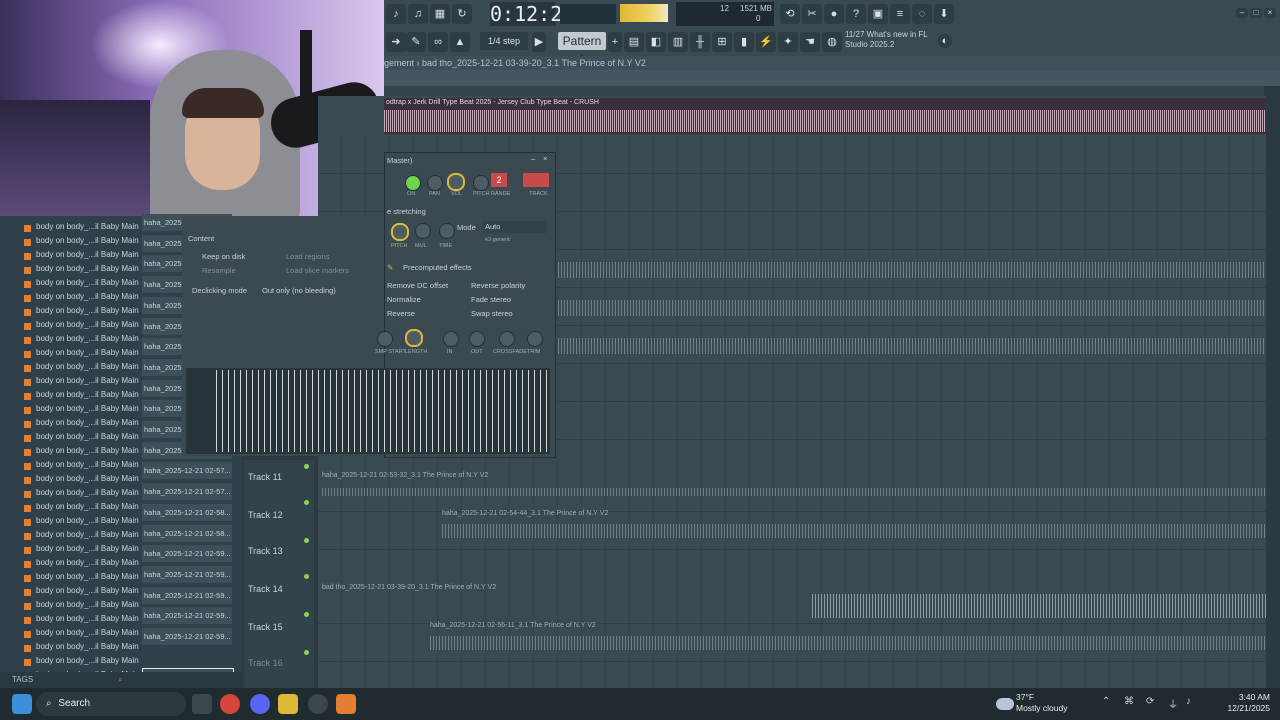 This screenshot has height=720, width=1280. Describe the element at coordinates (260, 704) in the screenshot. I see `discord-icon` at that location.